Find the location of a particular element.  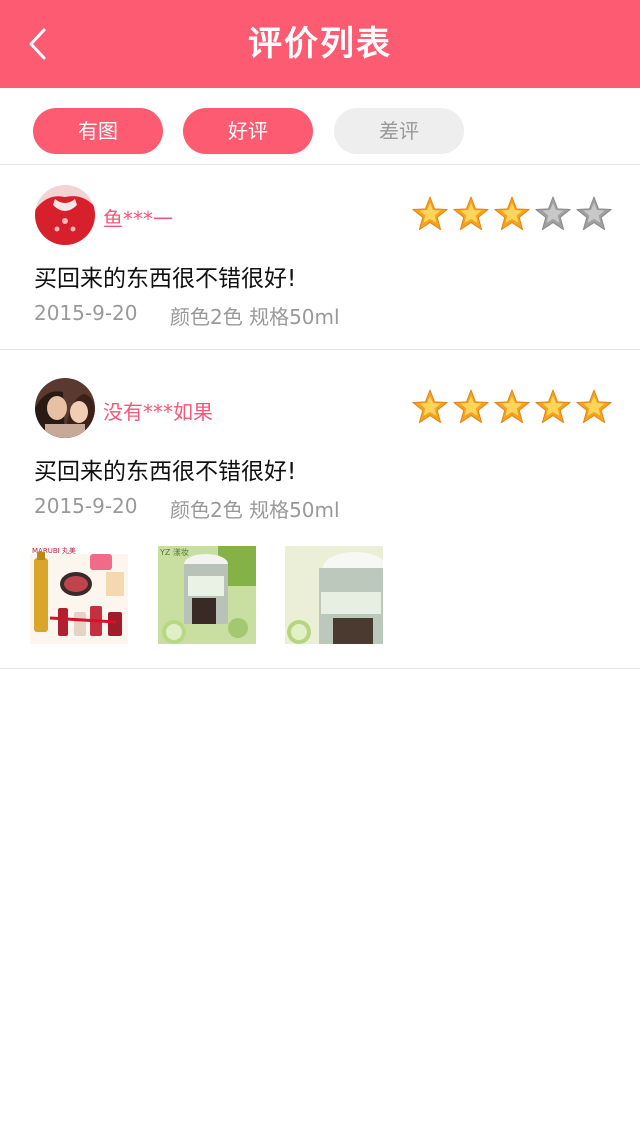

thumbnail-brand-text: YZ 漾妆 is located at coordinates (174, 552).